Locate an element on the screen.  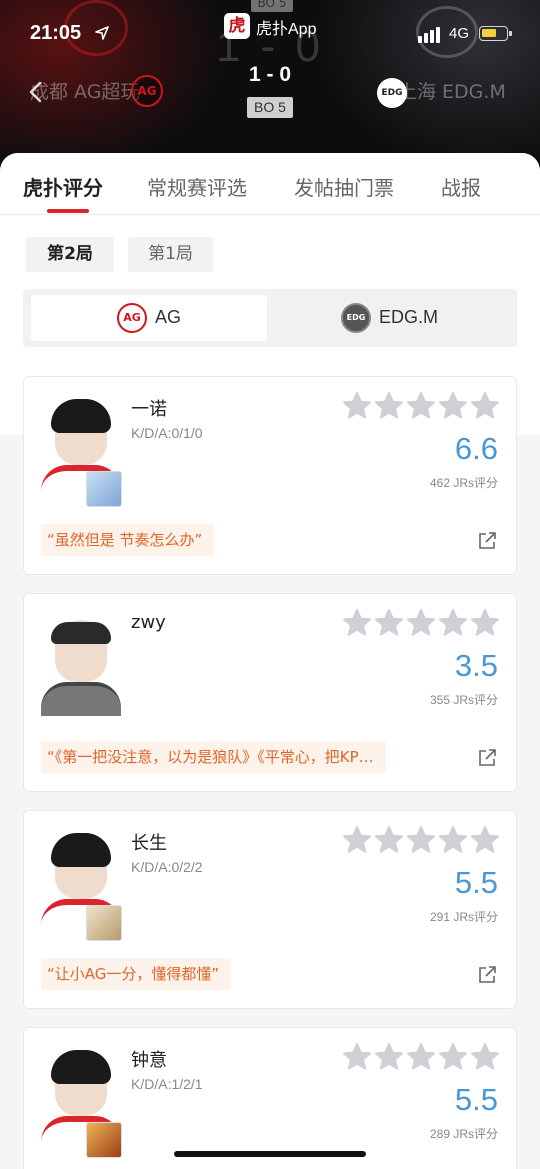
player-name: 钟意 is located at coordinates (149, 1060).